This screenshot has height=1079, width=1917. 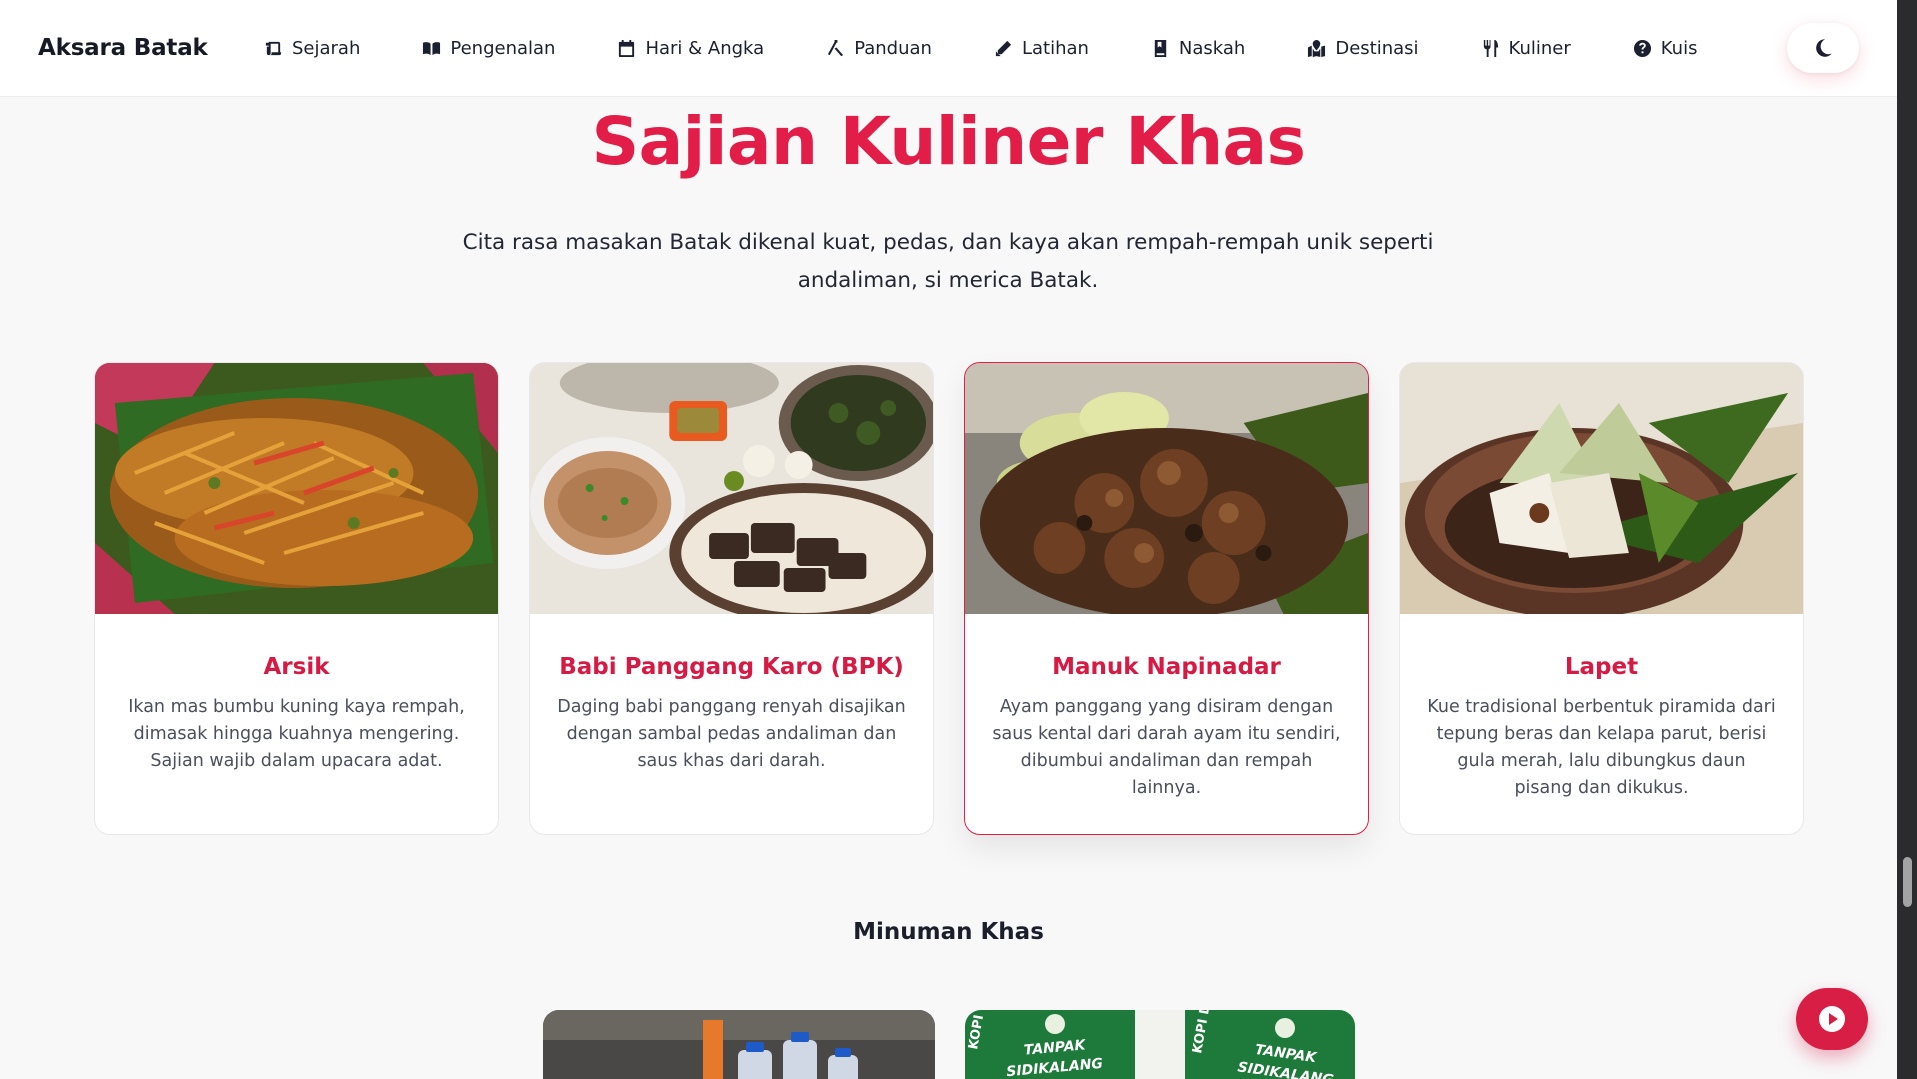 What do you see at coordinates (1166, 667) in the screenshot?
I see `dish-title: Manuk Napinadar` at bounding box center [1166, 667].